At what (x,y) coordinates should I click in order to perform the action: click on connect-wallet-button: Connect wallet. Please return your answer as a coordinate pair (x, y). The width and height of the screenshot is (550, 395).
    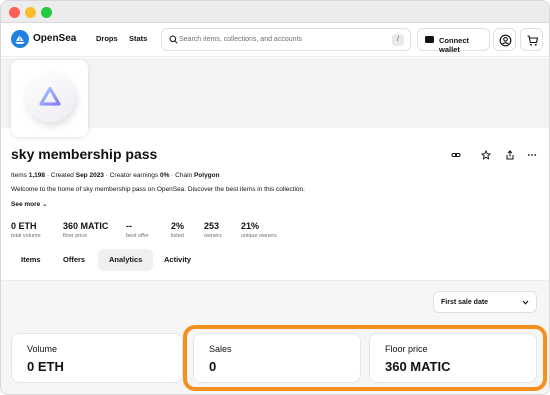
    Looking at the image, I should click on (453, 41).